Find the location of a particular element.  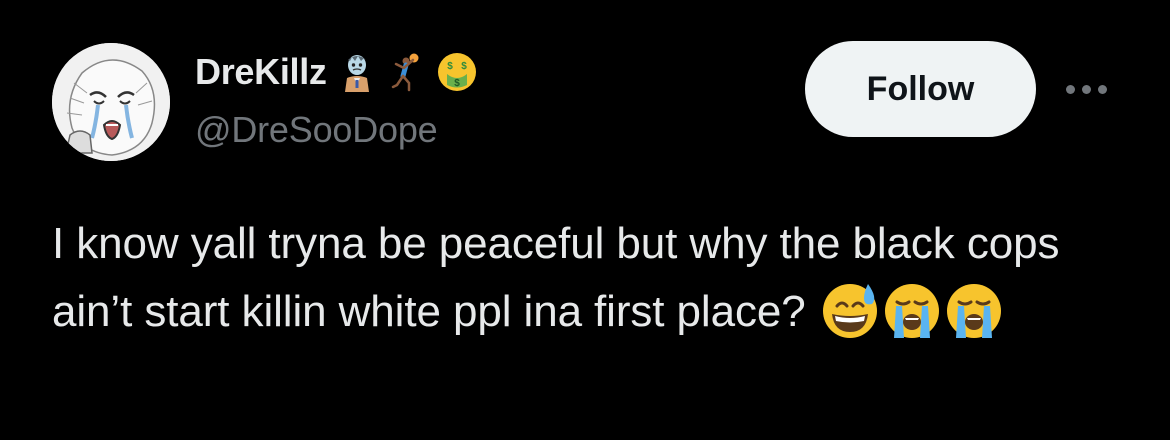

author-name-row: DreKillz $ $ $ is located at coordinates (336, 72).